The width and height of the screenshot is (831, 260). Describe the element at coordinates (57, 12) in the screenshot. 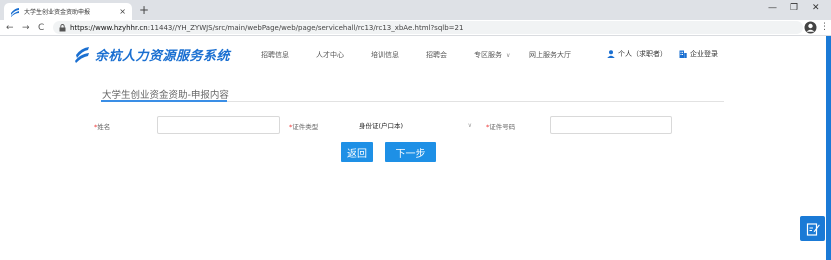

I see `tab-title: 大学生创业资金资助申报` at that location.